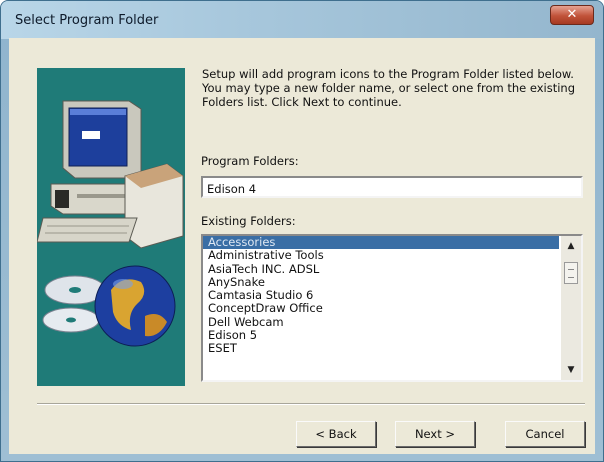 The width and height of the screenshot is (604, 462). What do you see at coordinates (571, 370) in the screenshot?
I see `scroll-down-arrow-icon: ▼` at bounding box center [571, 370].